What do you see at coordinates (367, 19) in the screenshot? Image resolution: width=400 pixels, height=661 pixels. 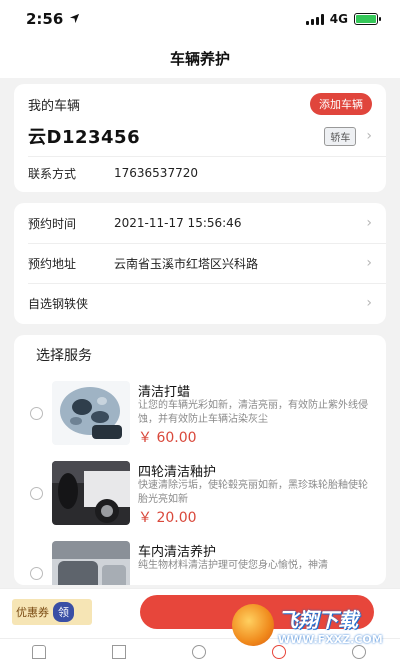 I see `battery-icon` at bounding box center [367, 19].